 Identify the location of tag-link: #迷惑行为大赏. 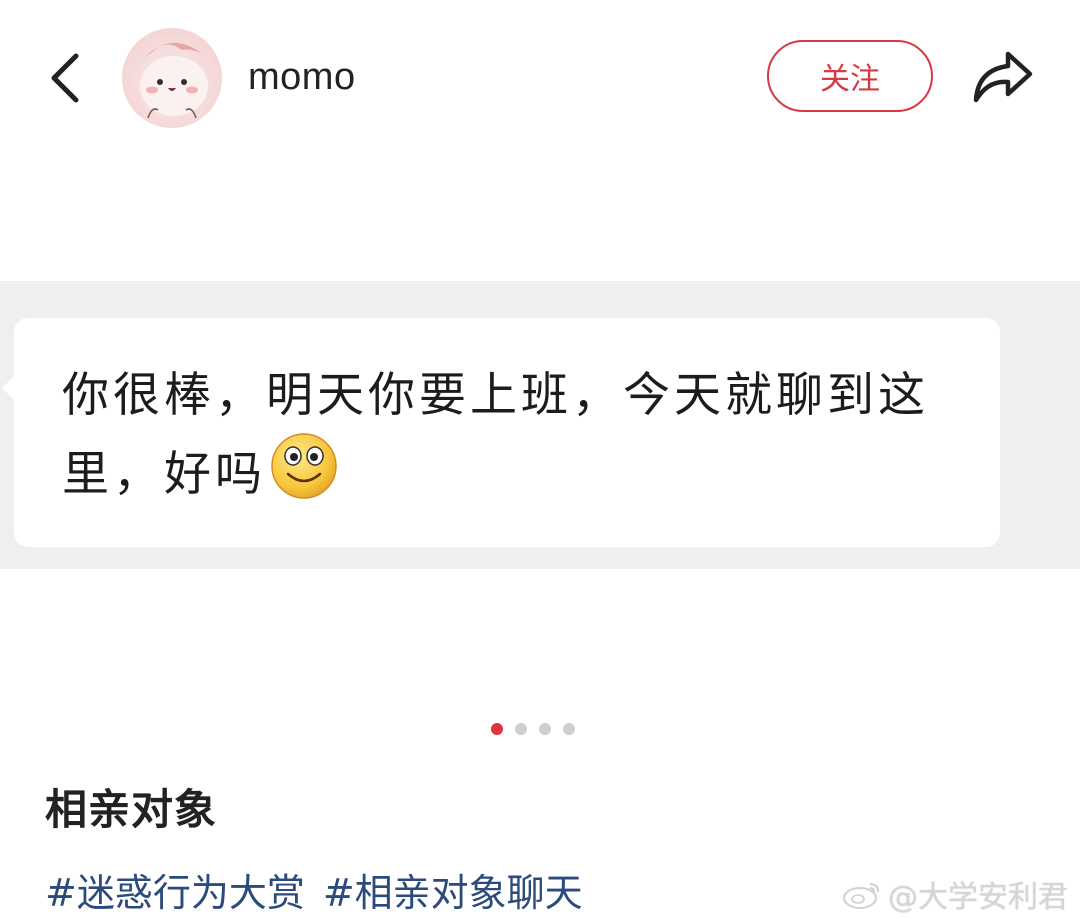
(175, 889).